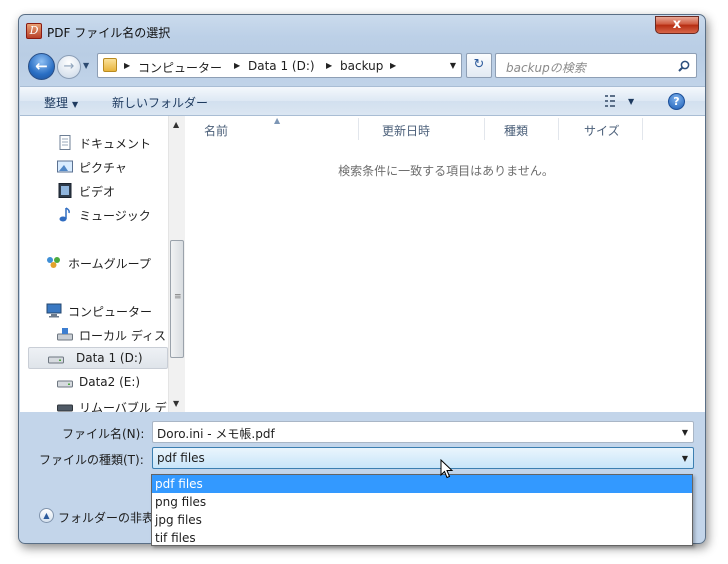 The width and height of the screenshot is (728, 564). I want to click on nav-label: Data2 (E:), so click(110, 382).